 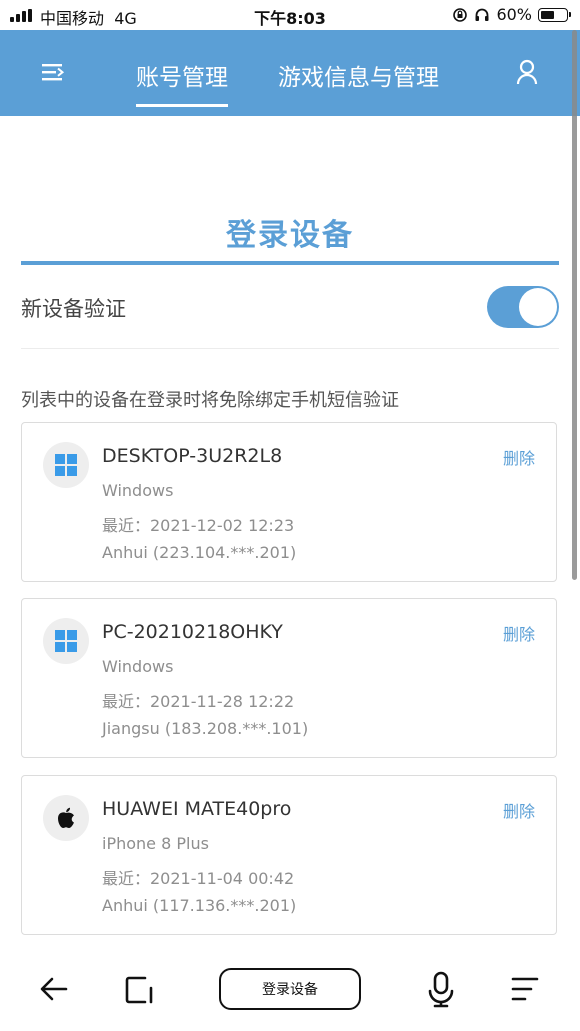 What do you see at coordinates (290, 263) in the screenshot?
I see `title-divider` at bounding box center [290, 263].